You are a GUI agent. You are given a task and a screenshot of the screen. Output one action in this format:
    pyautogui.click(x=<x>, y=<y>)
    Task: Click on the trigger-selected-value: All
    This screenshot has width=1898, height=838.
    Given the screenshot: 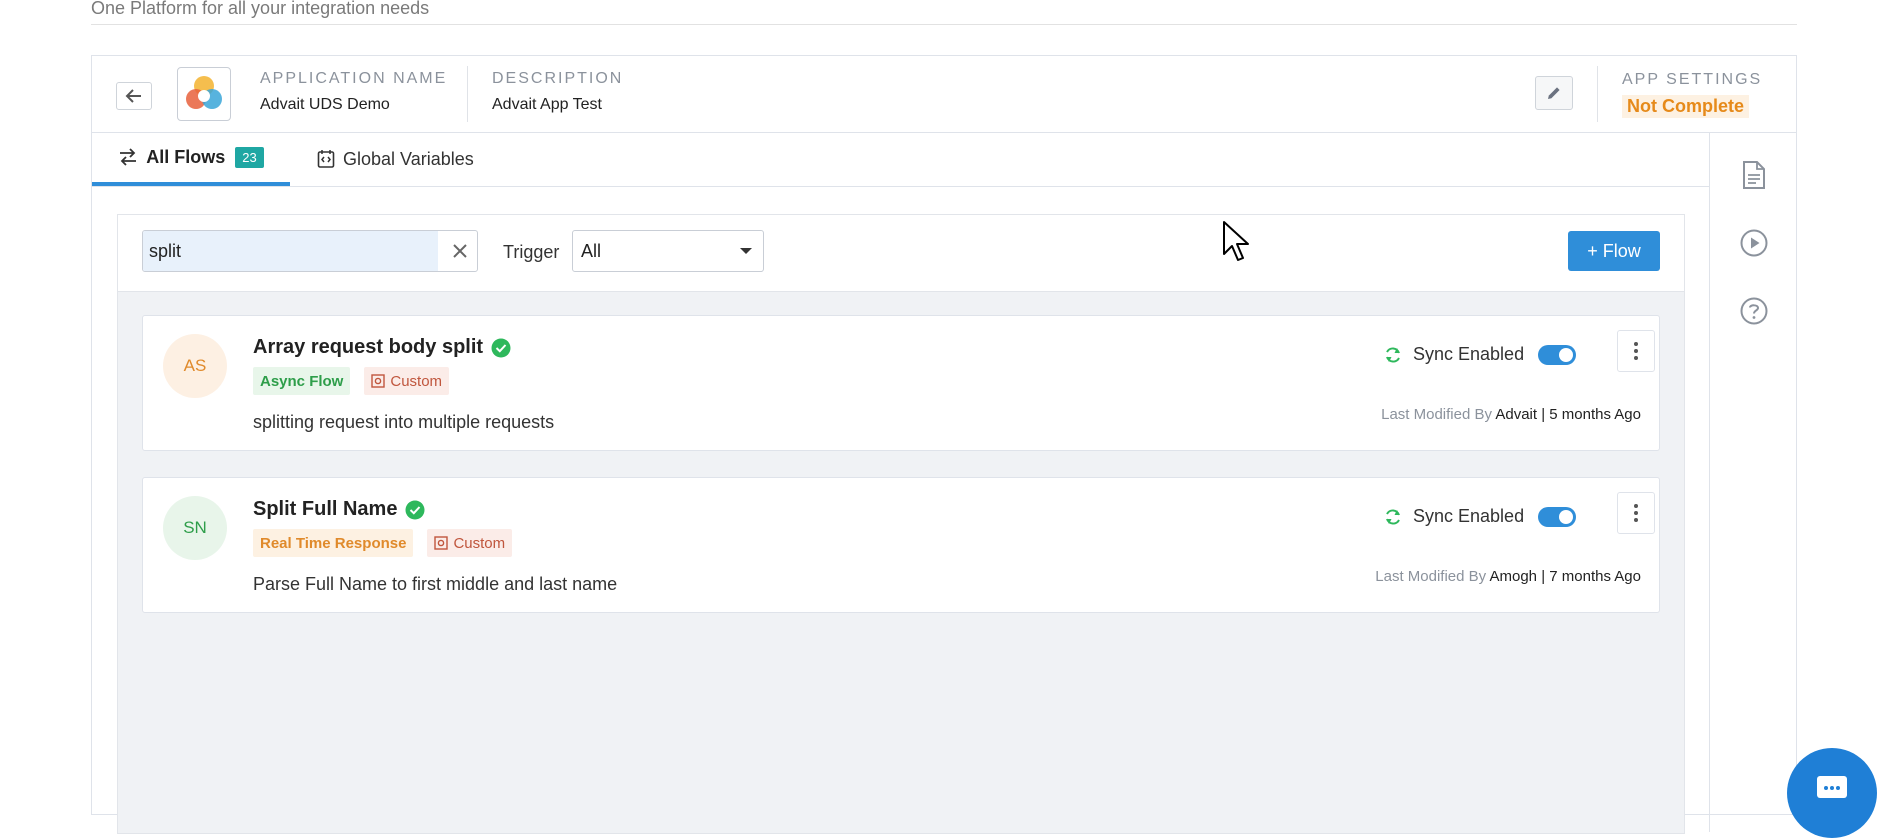 What is the action you would take?
    pyautogui.click(x=591, y=250)
    